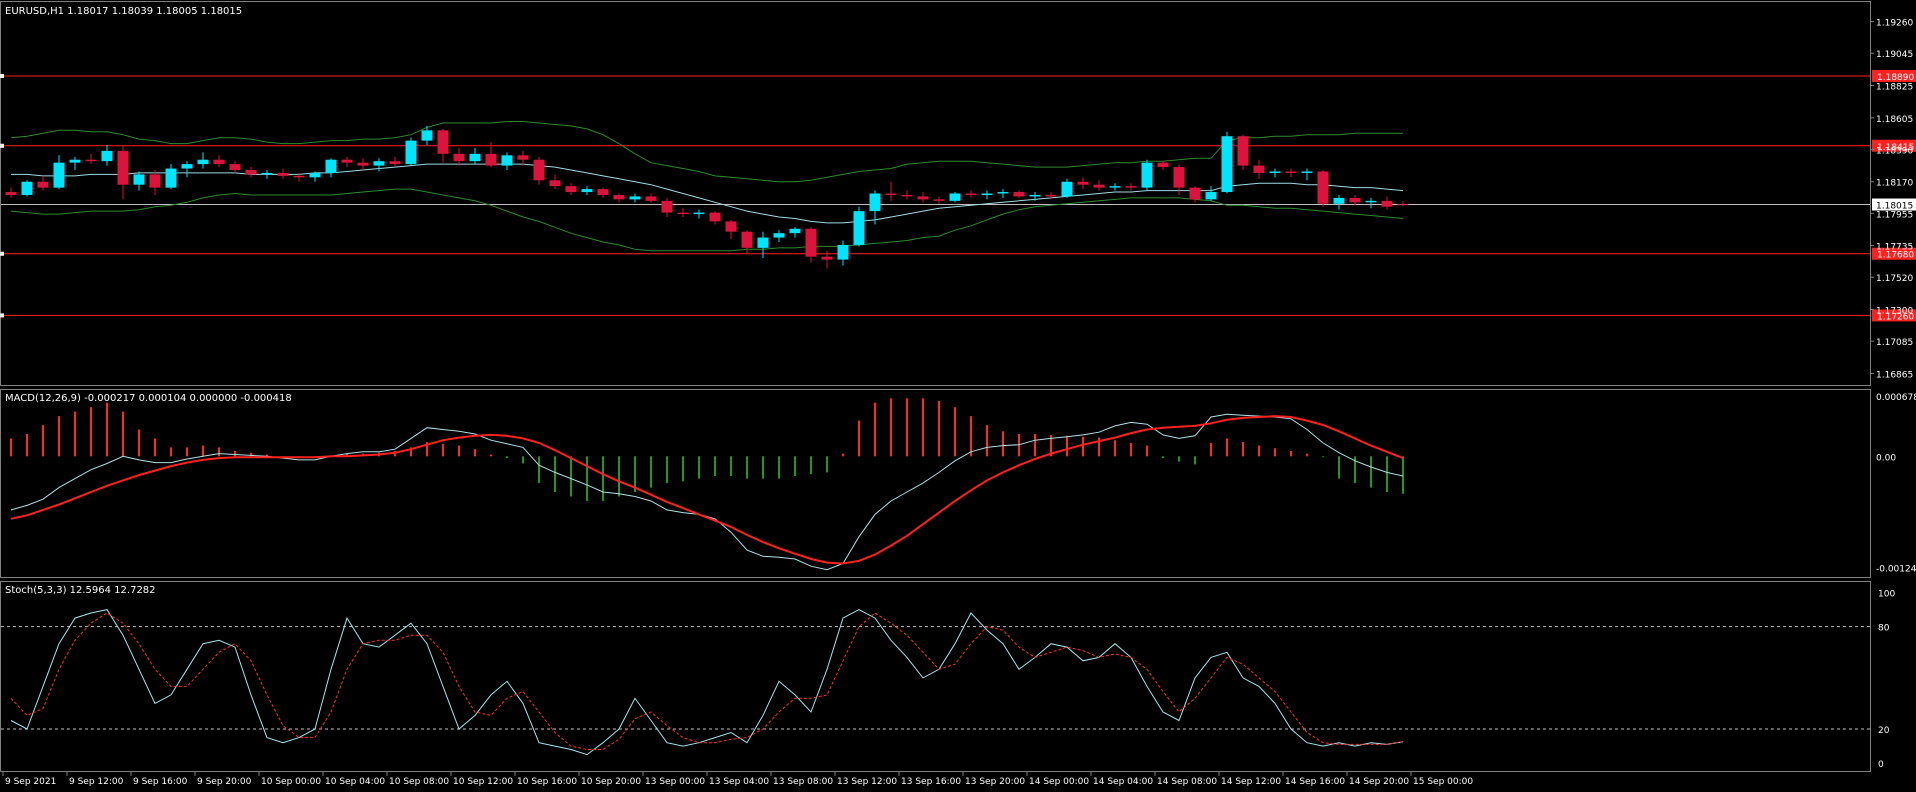  I want to click on time-tick-label: 9 Sep 20:00, so click(224, 782).